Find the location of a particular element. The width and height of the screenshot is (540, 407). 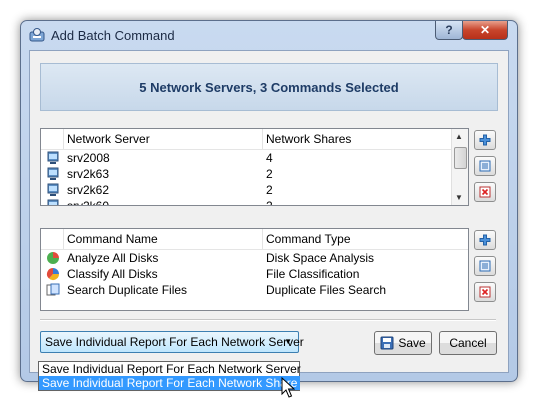

help-button: ? is located at coordinates (449, 30).